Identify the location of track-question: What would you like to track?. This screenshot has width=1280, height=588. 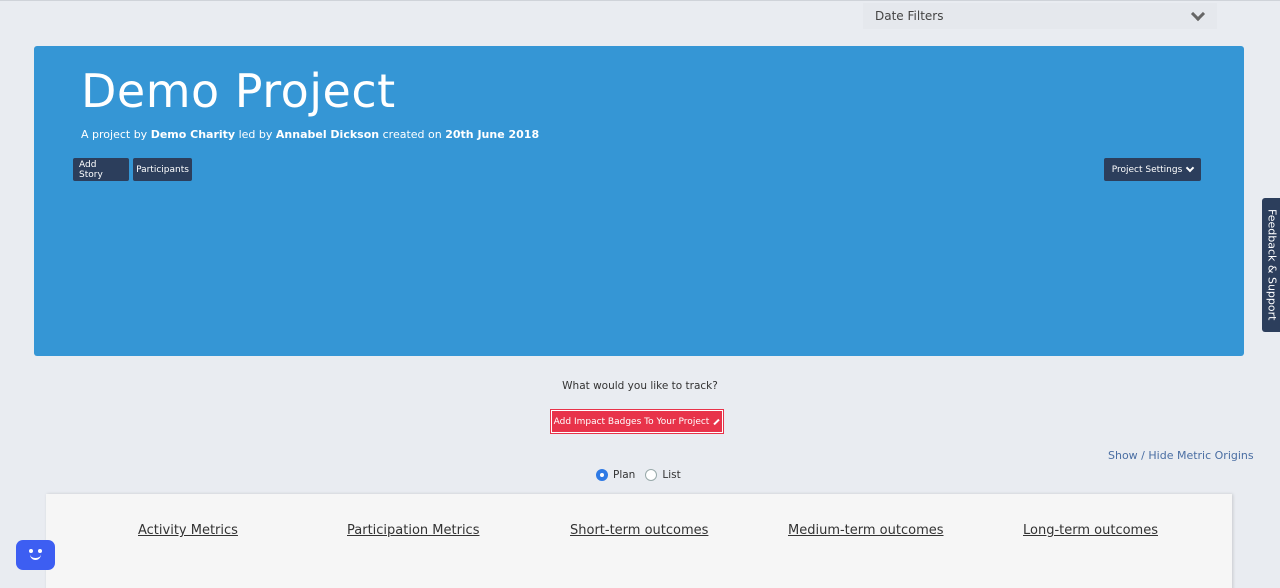
(640, 386).